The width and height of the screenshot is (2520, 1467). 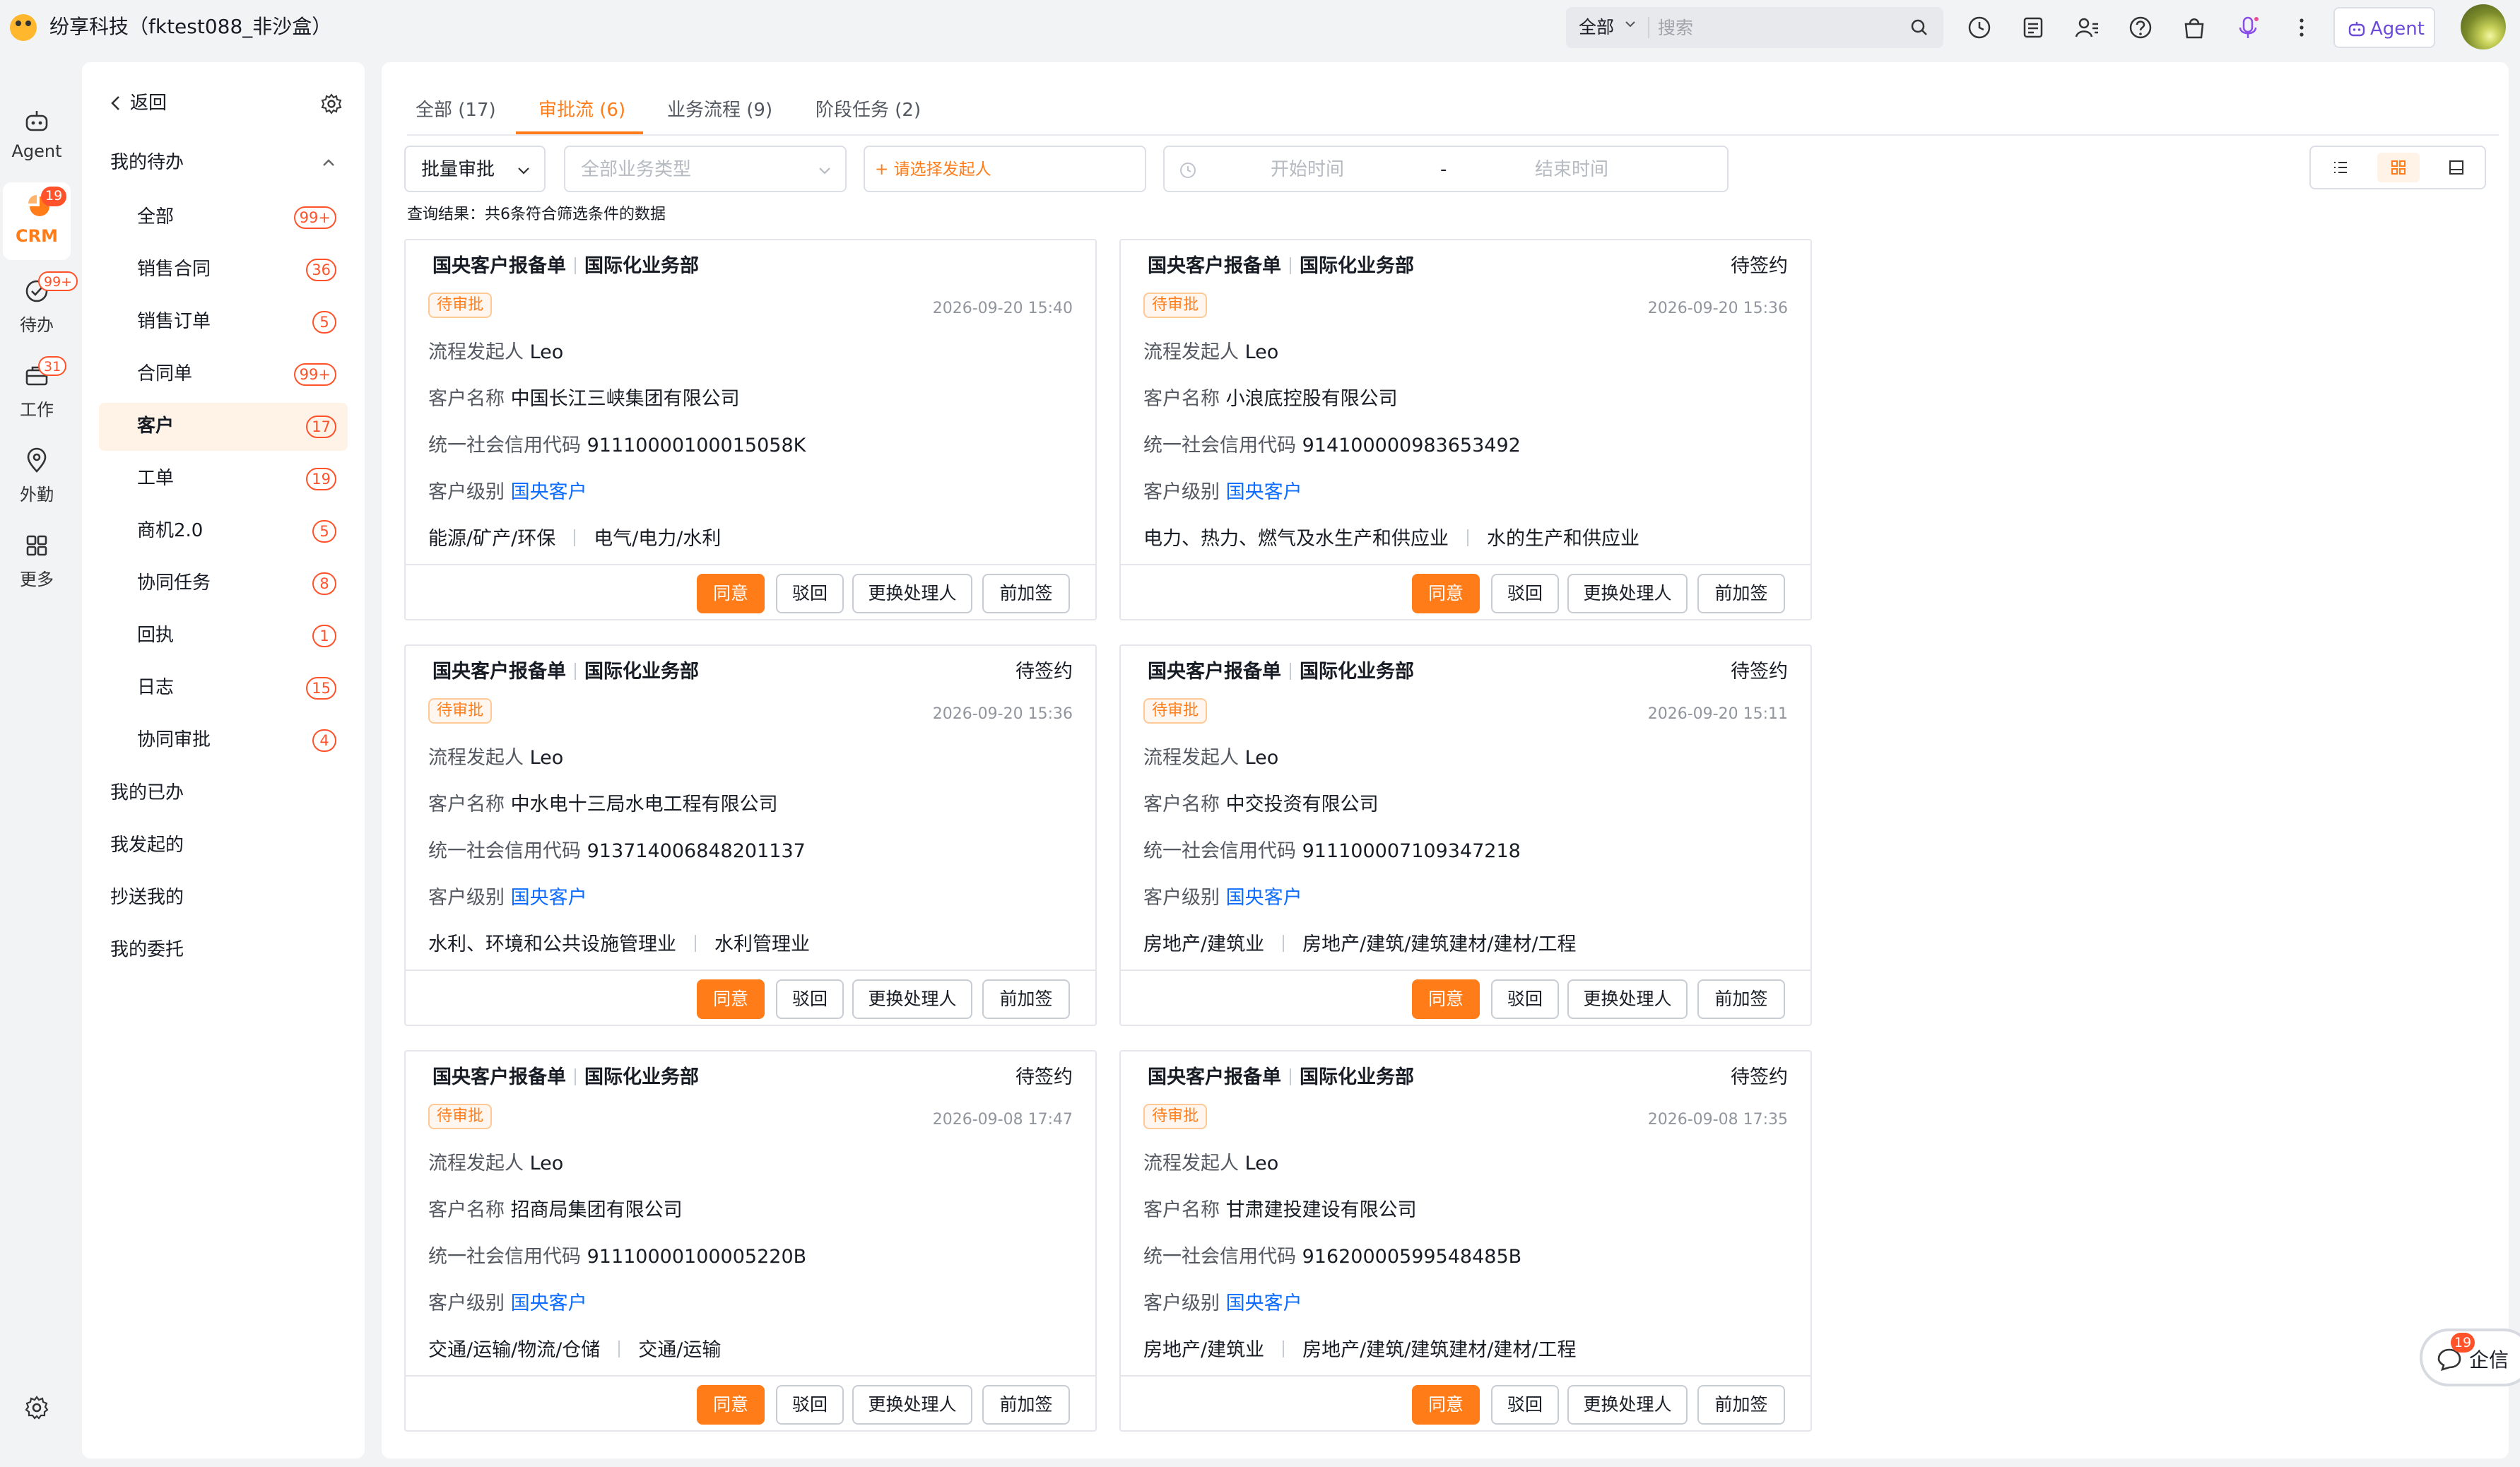 I want to click on group-my-todo: 我的待办, so click(x=147, y=162).